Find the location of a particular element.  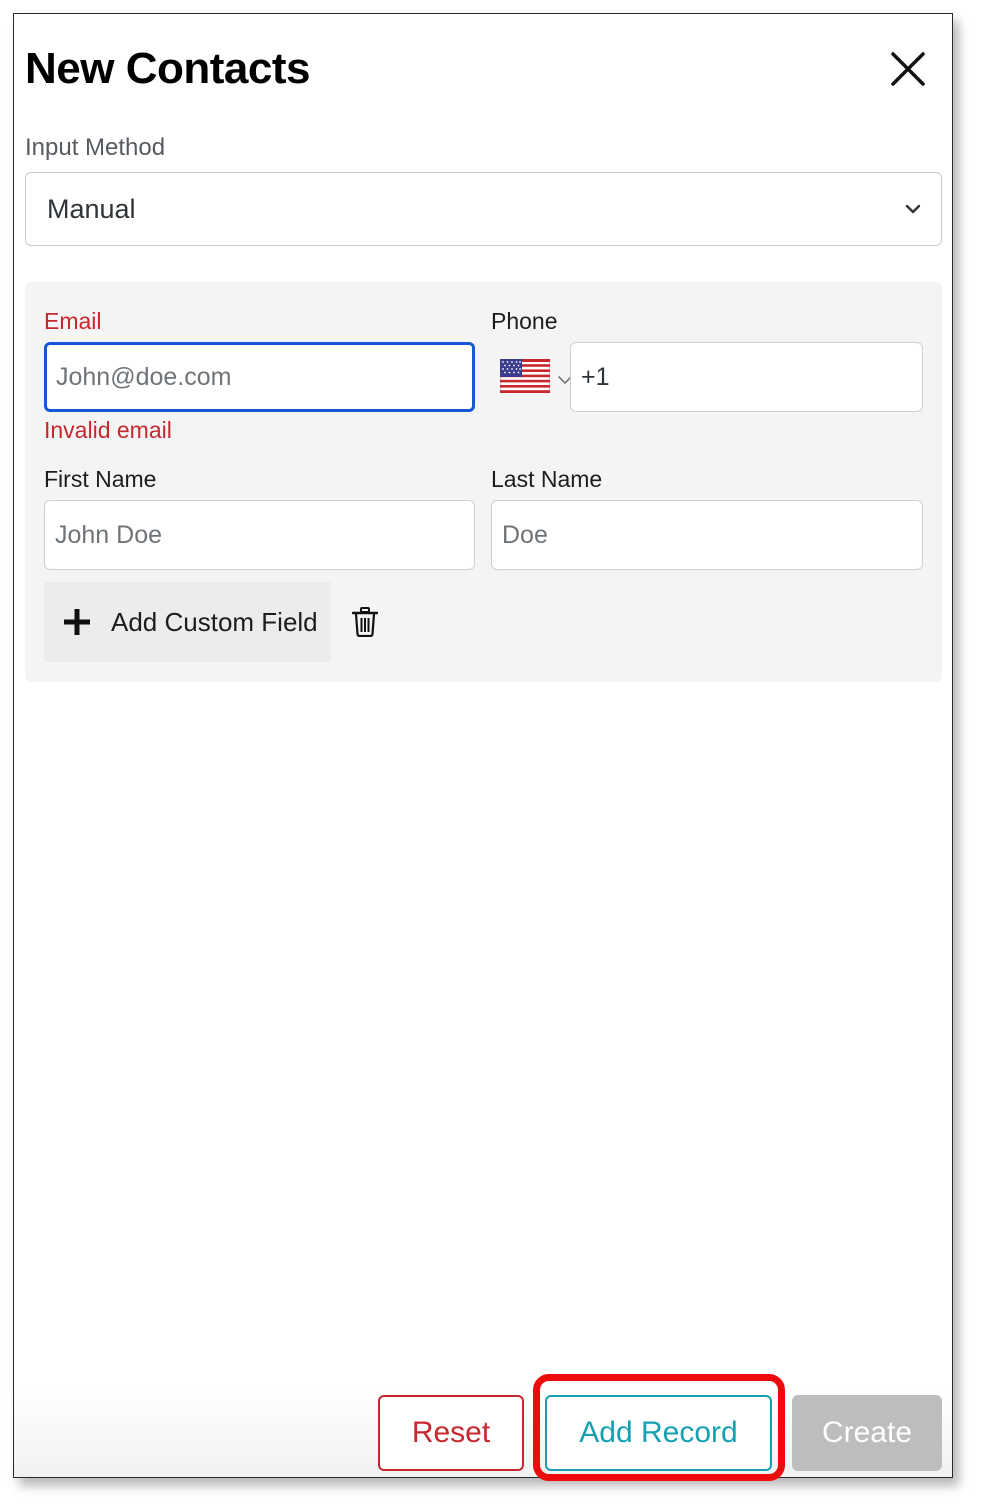

phone-field is located at coordinates (746, 377).